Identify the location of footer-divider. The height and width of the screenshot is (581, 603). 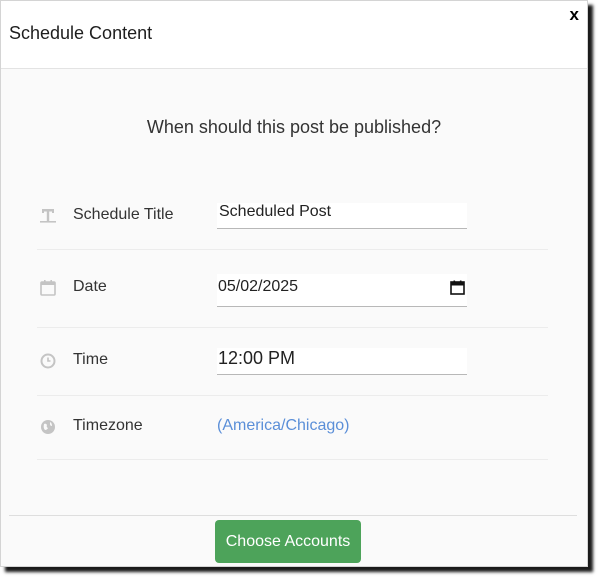
(293, 515).